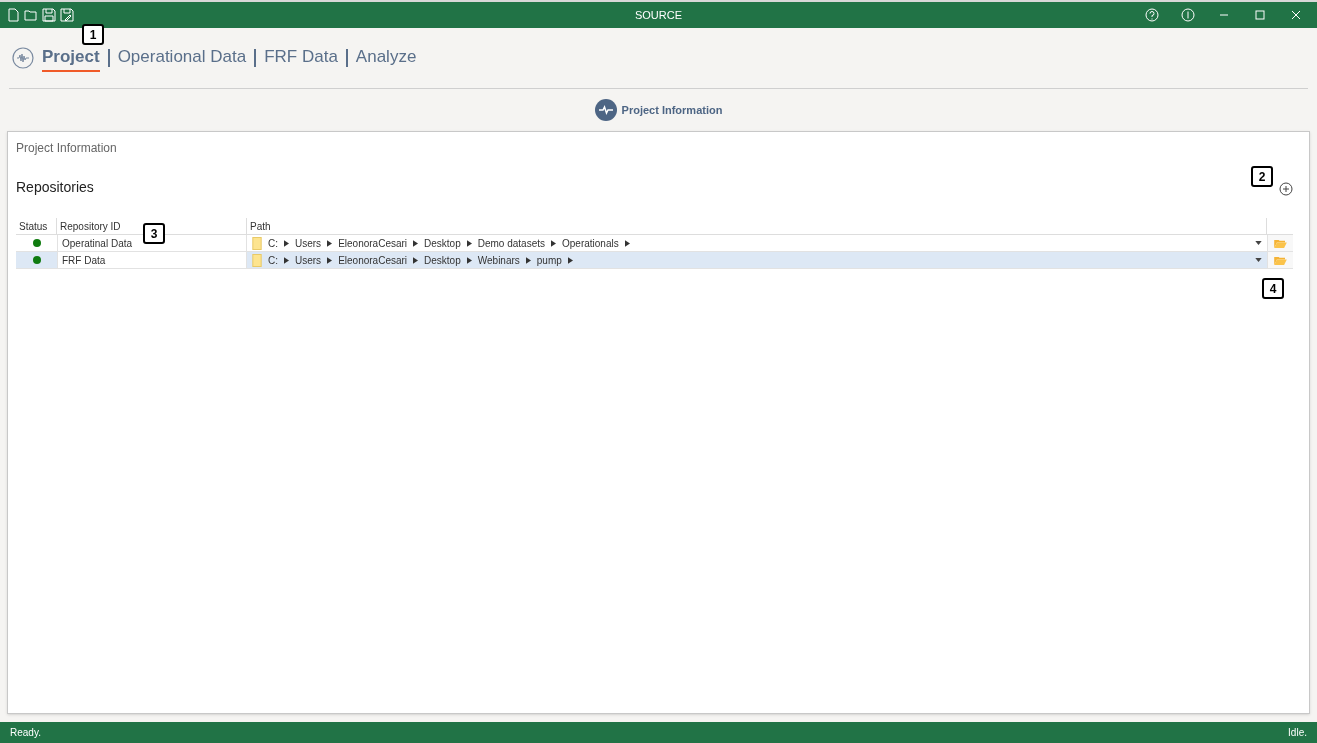 The image size is (1317, 743). What do you see at coordinates (386, 58) in the screenshot?
I see `nav-tab: Analyze` at bounding box center [386, 58].